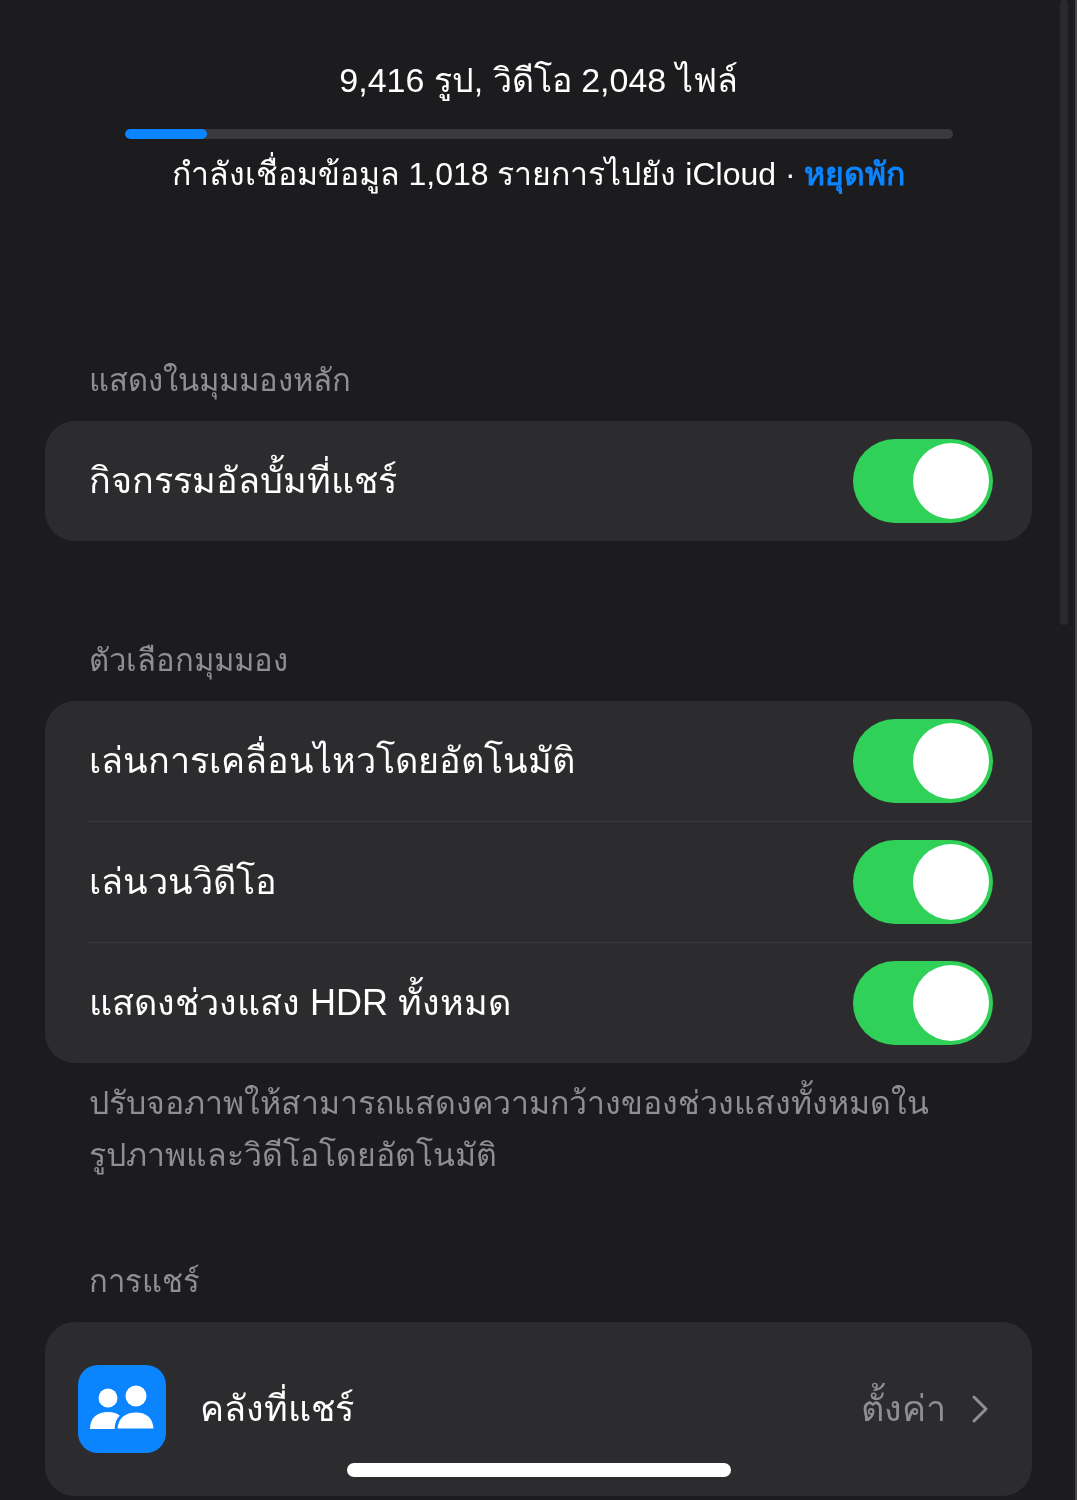 The width and height of the screenshot is (1077, 1500). What do you see at coordinates (220, 381) in the screenshot?
I see `section-header: แสดงในมุมมองหลัก` at bounding box center [220, 381].